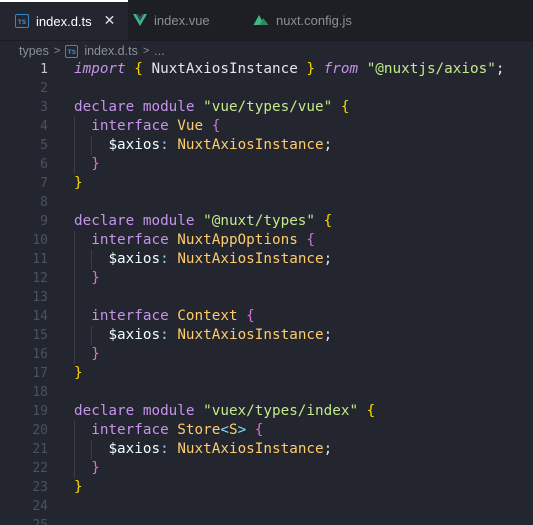 This screenshot has width=533, height=525. I want to click on code-line: 13, so click(266, 297).